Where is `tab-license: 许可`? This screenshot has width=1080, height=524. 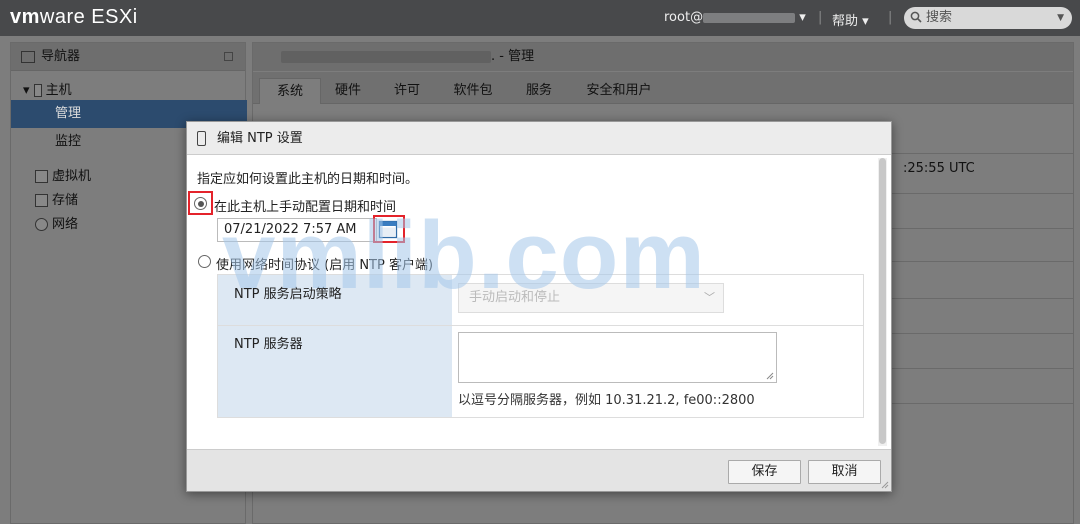 tab-license: 许可 is located at coordinates (407, 91).